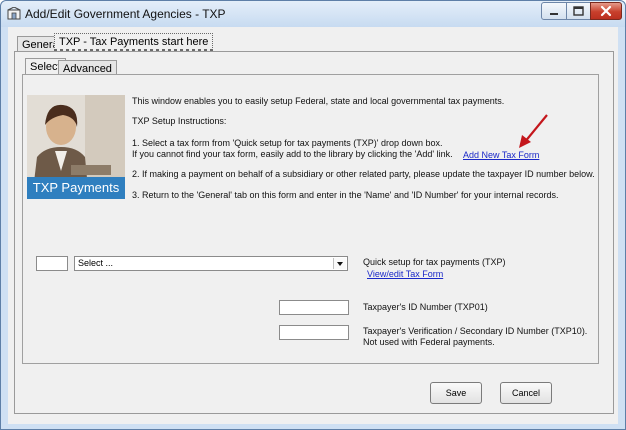  Describe the element at coordinates (314, 332) in the screenshot. I see `verification-id-input` at that location.